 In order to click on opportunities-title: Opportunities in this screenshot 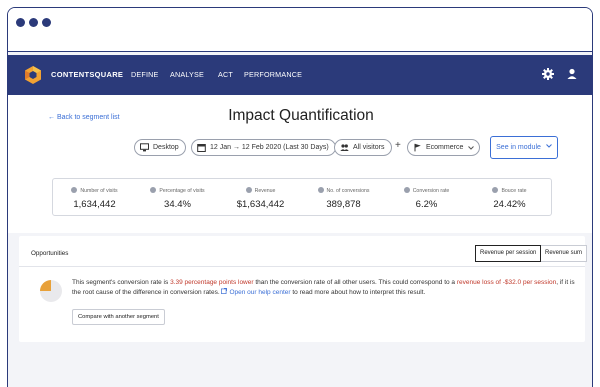, I will do `click(50, 253)`.